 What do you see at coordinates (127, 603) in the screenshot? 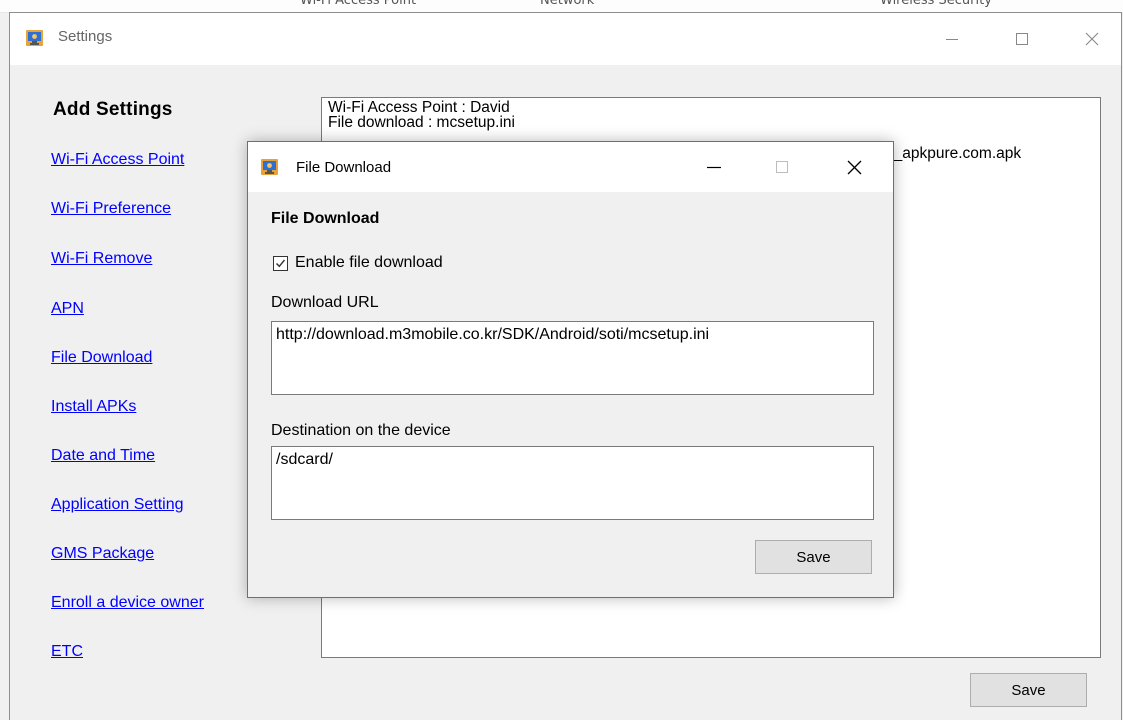
I see `link-enroll-device-owner: Enroll a device owner` at bounding box center [127, 603].